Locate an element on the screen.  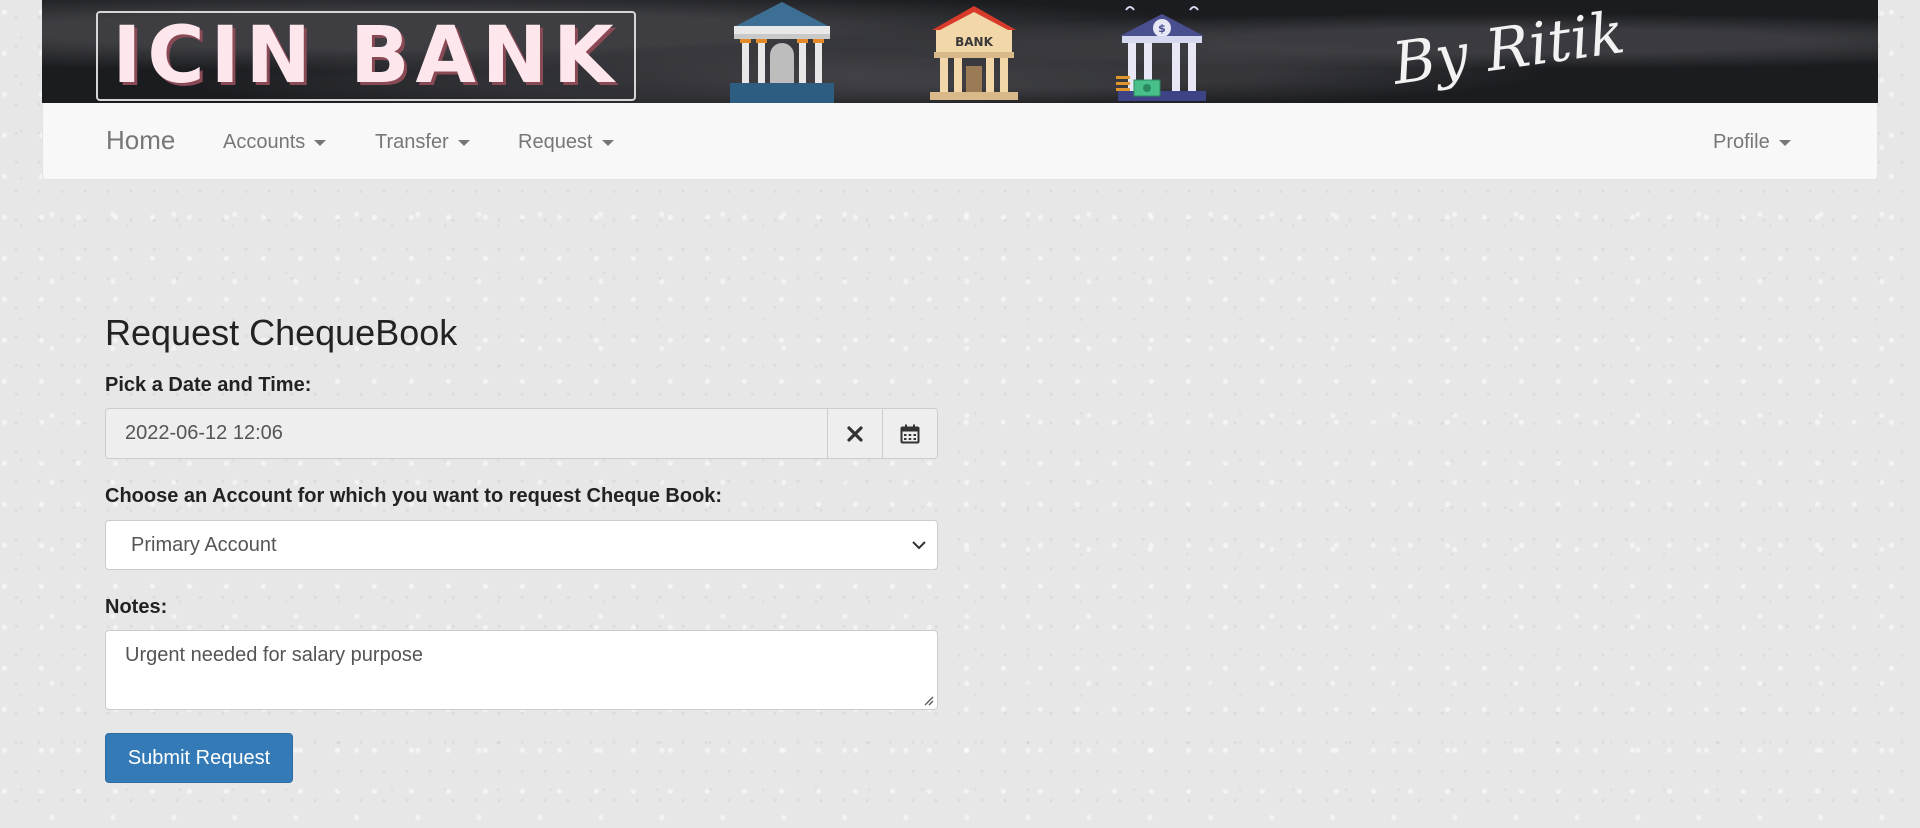
calendar-icon is located at coordinates (910, 433).